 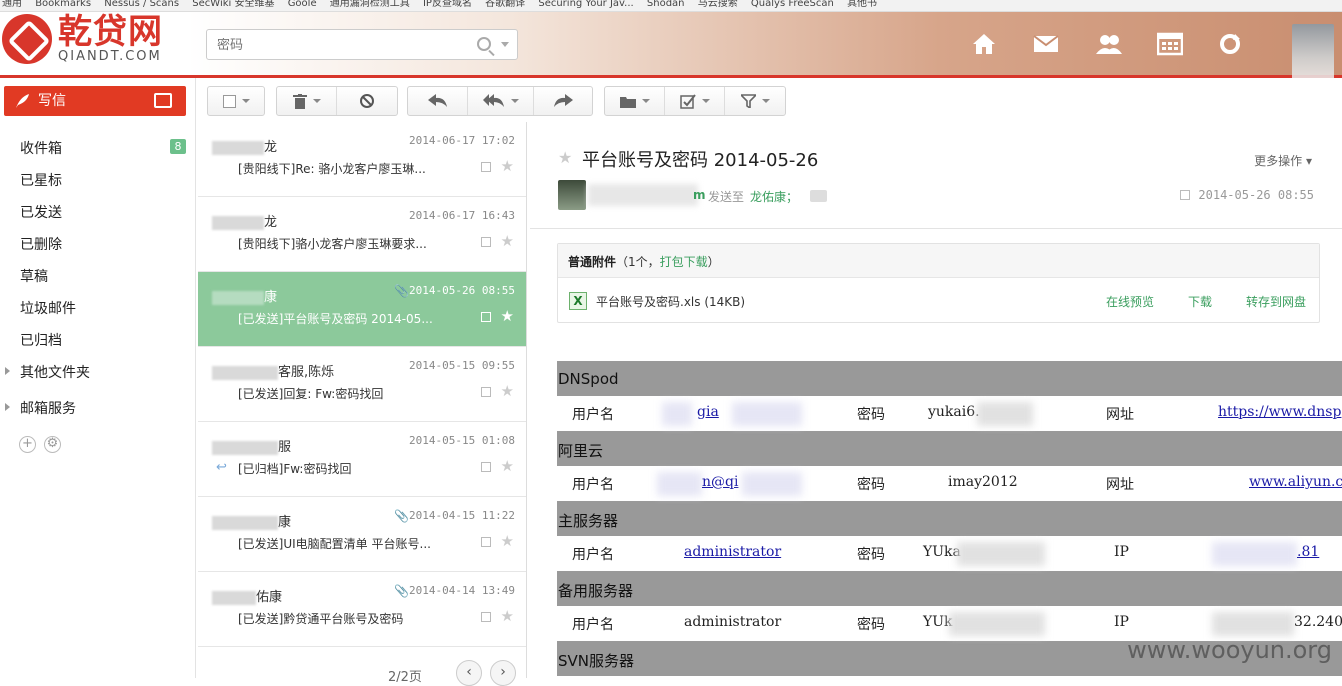 I want to click on mail-icon, so click(x=1046, y=44).